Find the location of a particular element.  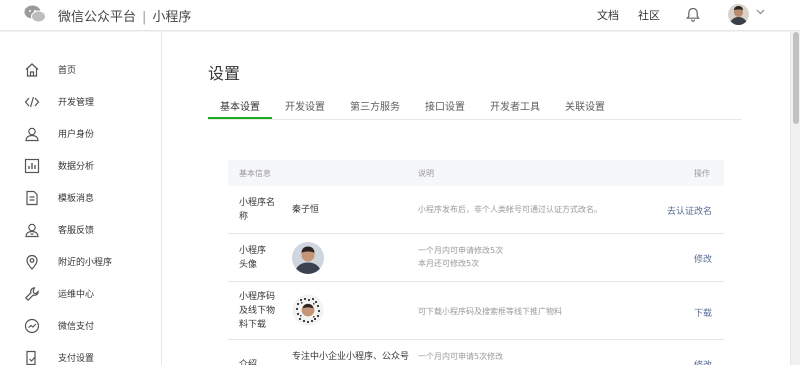

row-label: 介绍 is located at coordinates (248, 362).